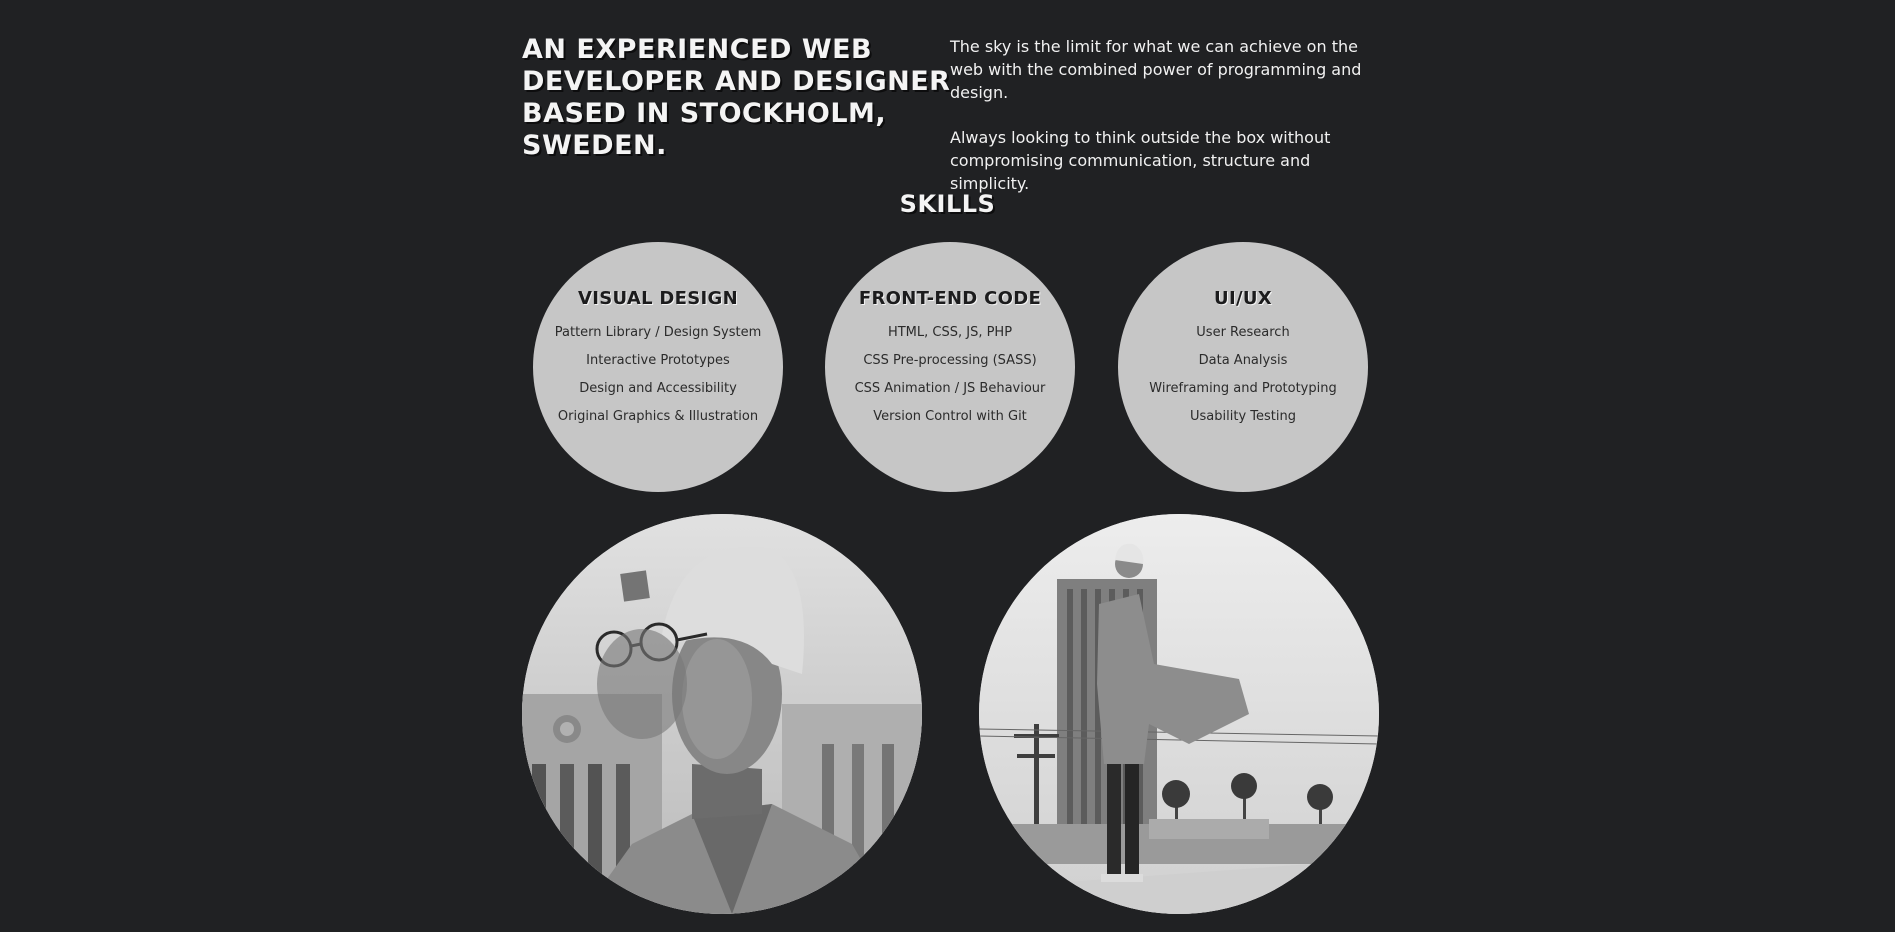 The height and width of the screenshot is (932, 1895). What do you see at coordinates (947, 204) in the screenshot?
I see `skills-heading: SKILLS` at bounding box center [947, 204].